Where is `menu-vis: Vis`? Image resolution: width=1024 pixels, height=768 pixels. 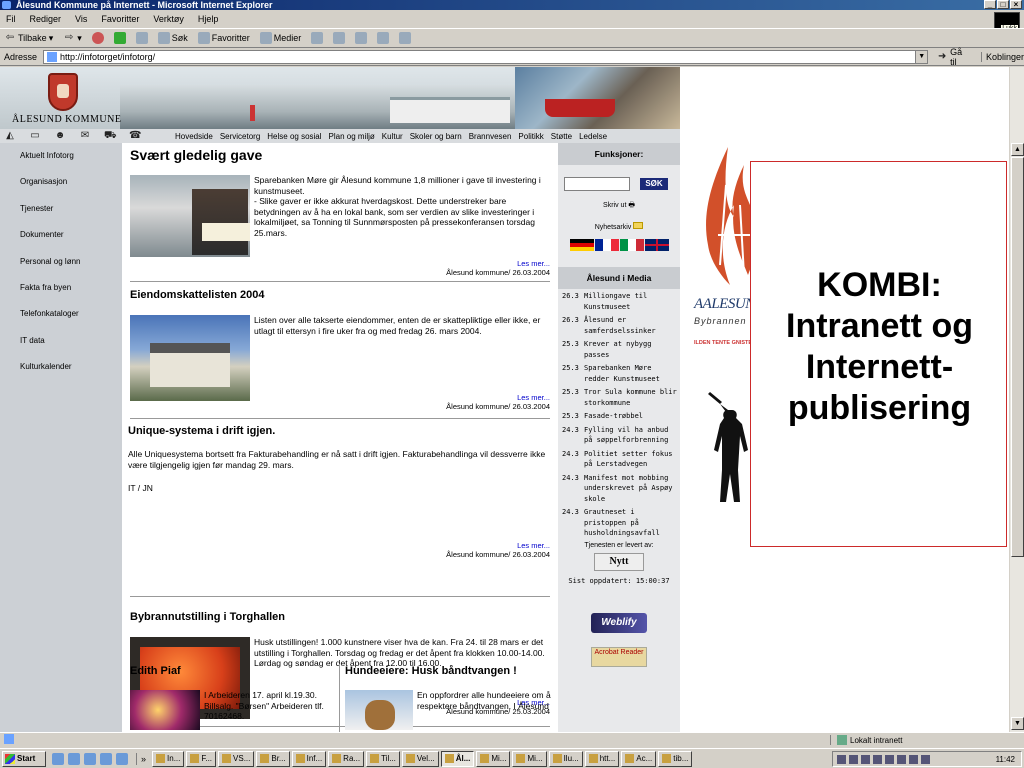
menu-vis: Vis is located at coordinates (81, 19).